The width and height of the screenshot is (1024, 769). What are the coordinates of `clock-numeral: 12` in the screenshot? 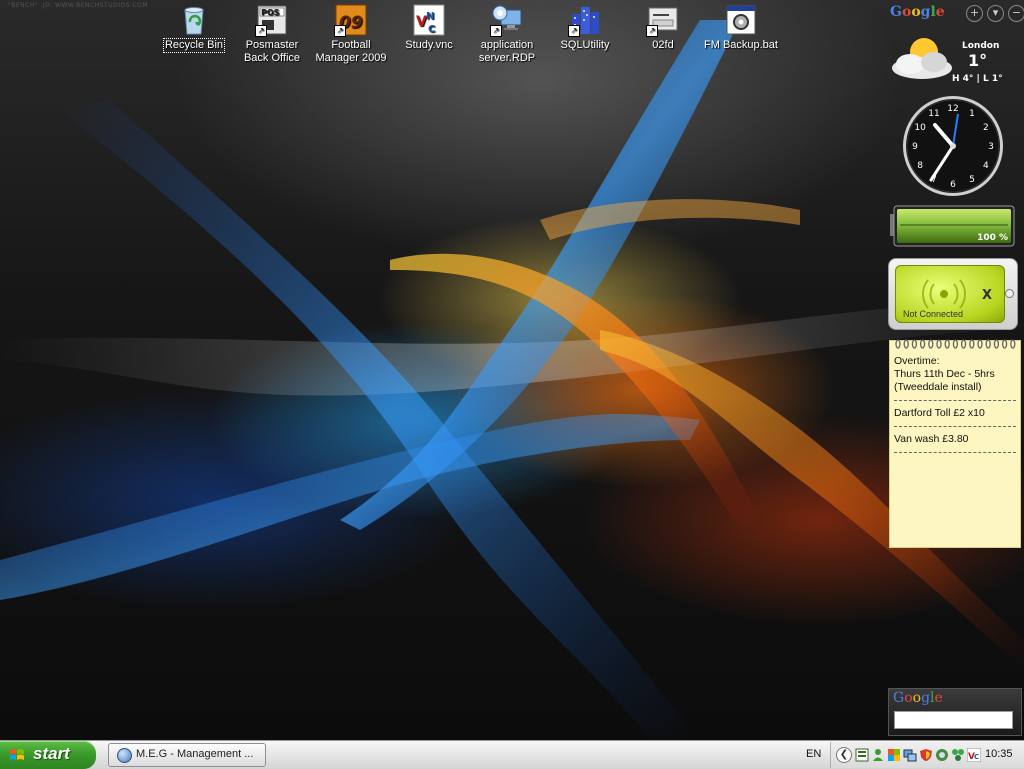 It's located at (952, 109).